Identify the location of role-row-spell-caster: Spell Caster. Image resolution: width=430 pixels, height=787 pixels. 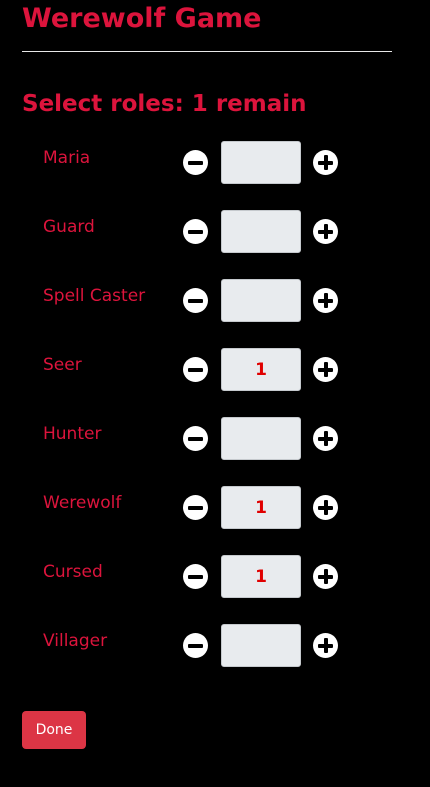
(215, 313).